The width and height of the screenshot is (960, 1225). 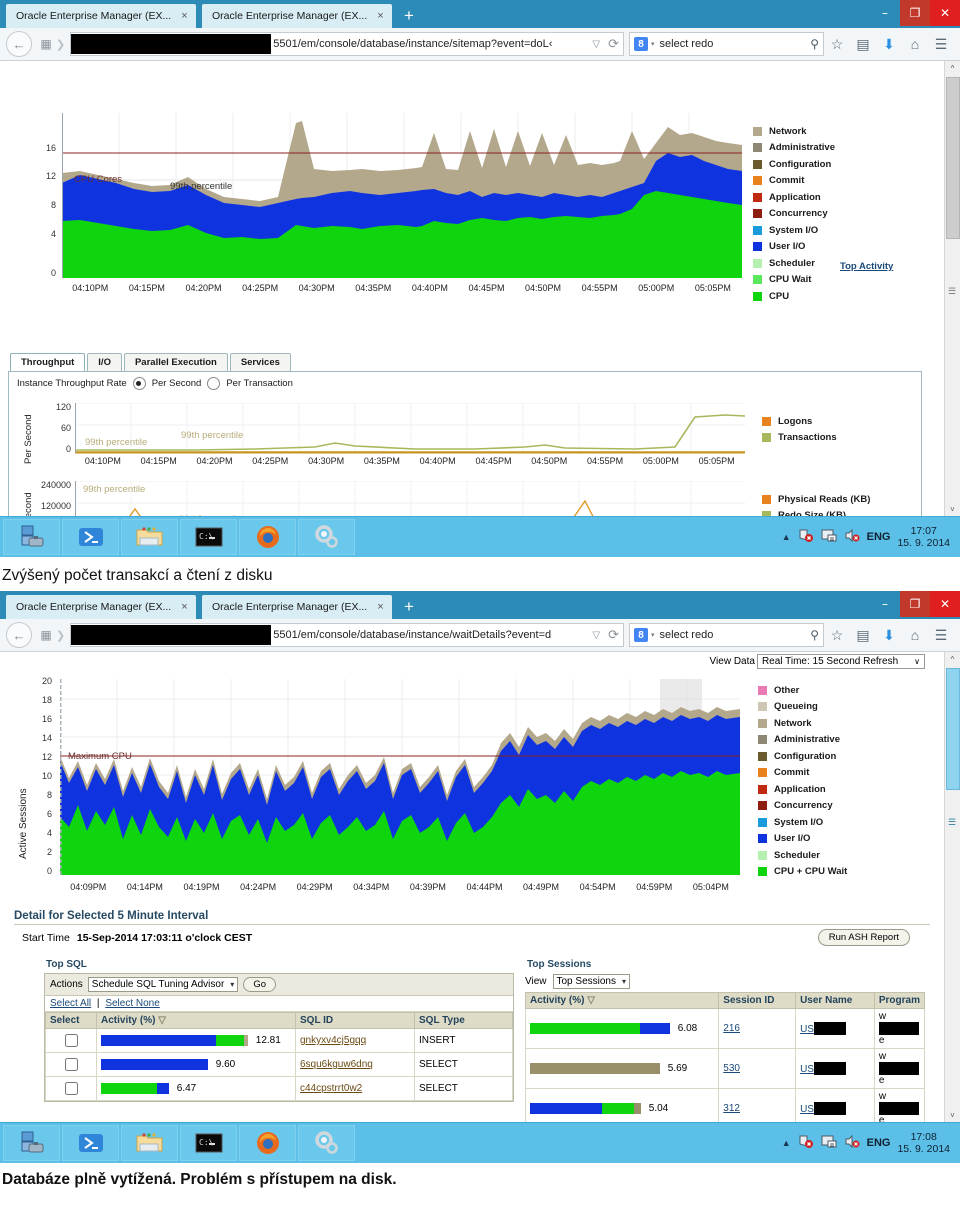 I want to click on settings-icon, so click(x=326, y=537).